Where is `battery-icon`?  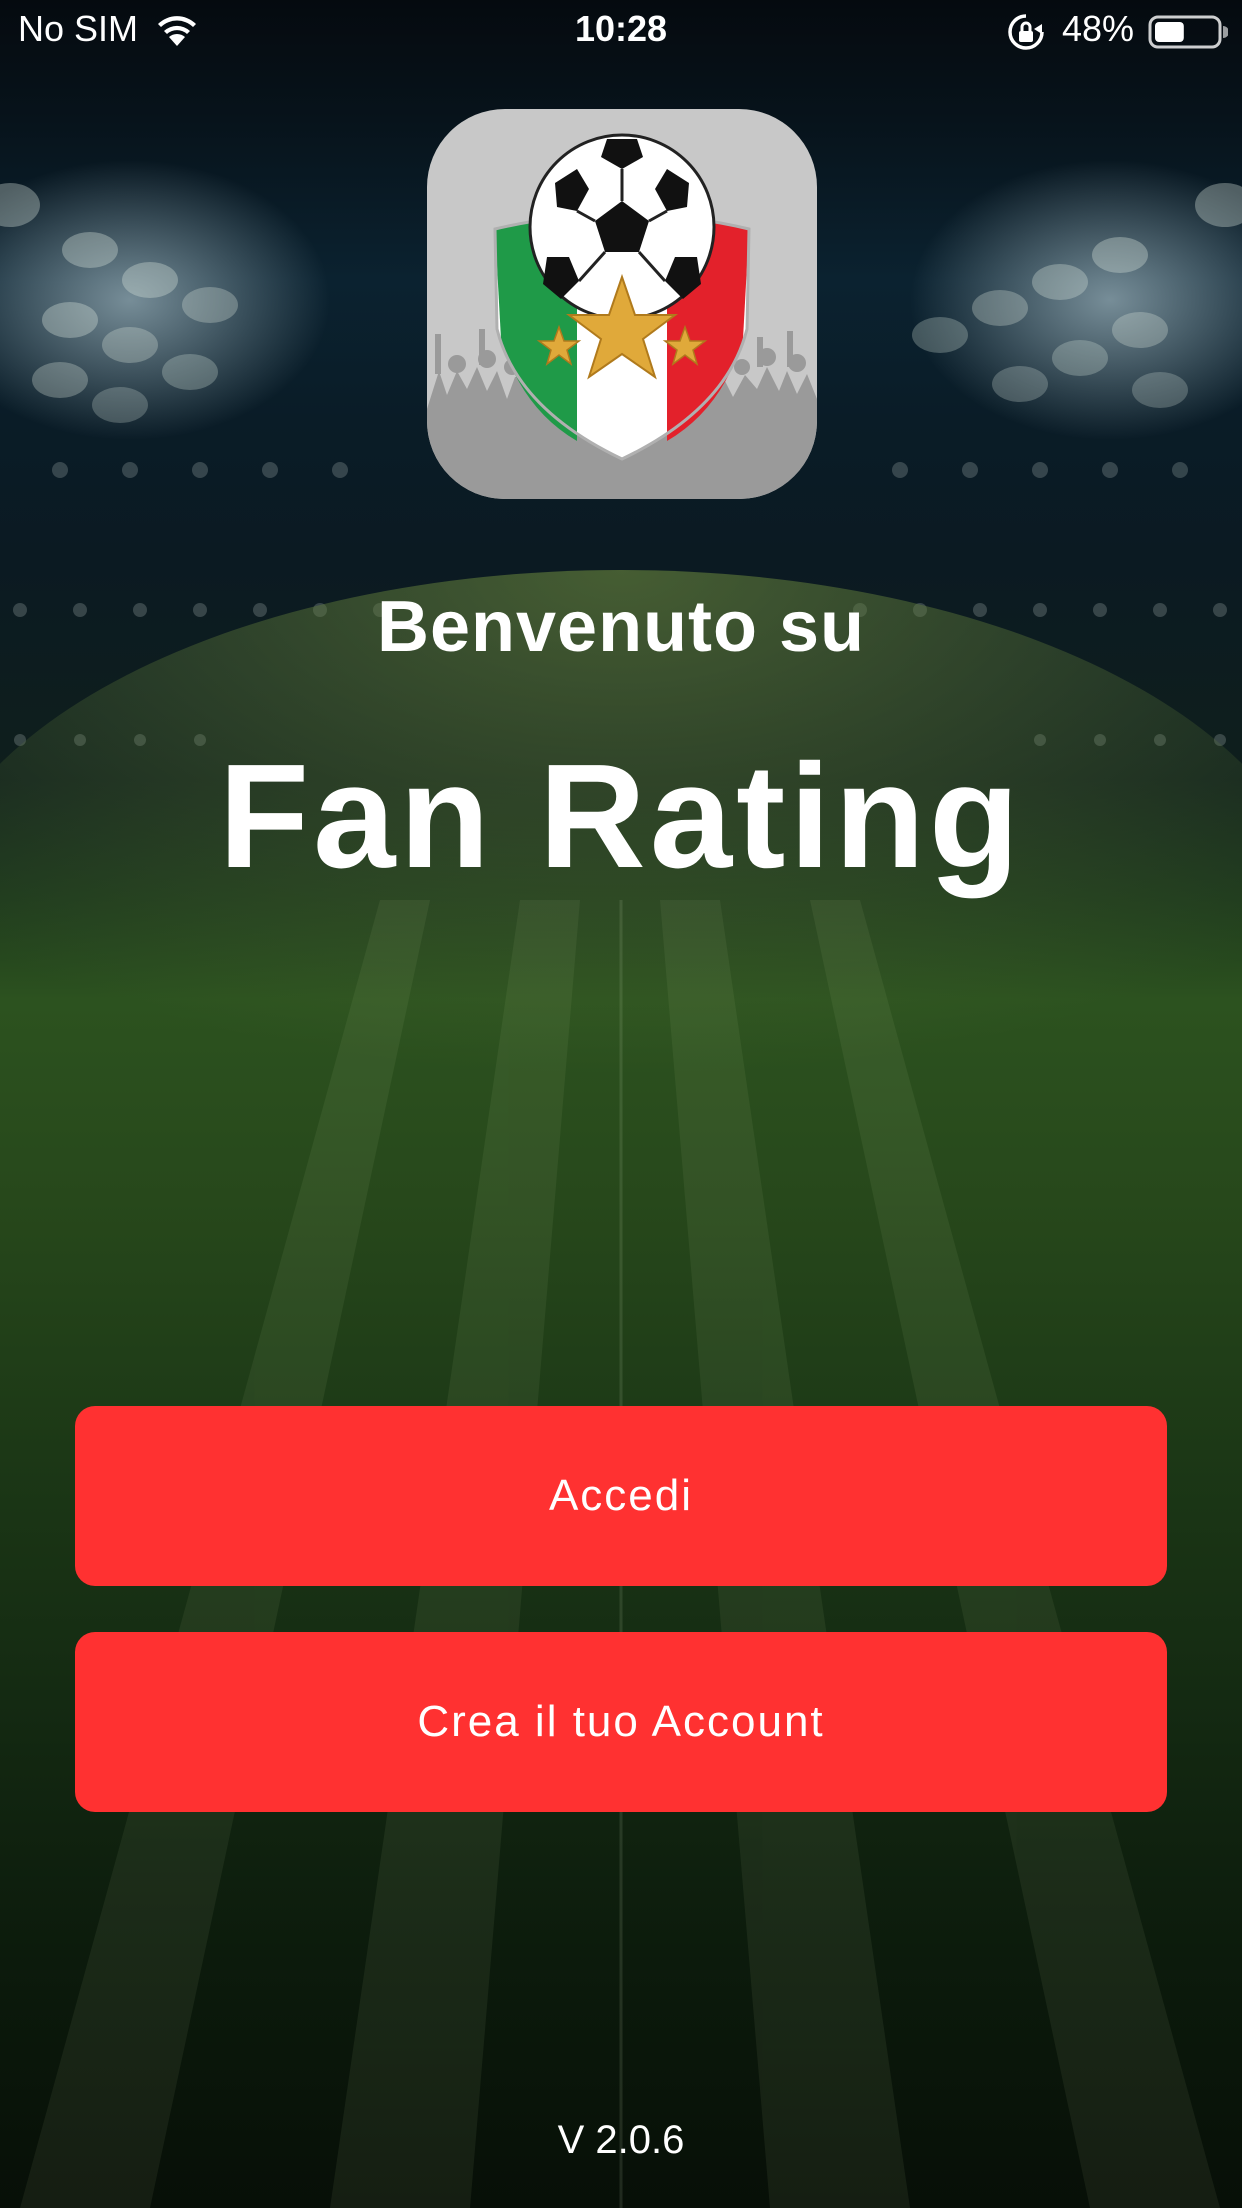
battery-icon is located at coordinates (1188, 32).